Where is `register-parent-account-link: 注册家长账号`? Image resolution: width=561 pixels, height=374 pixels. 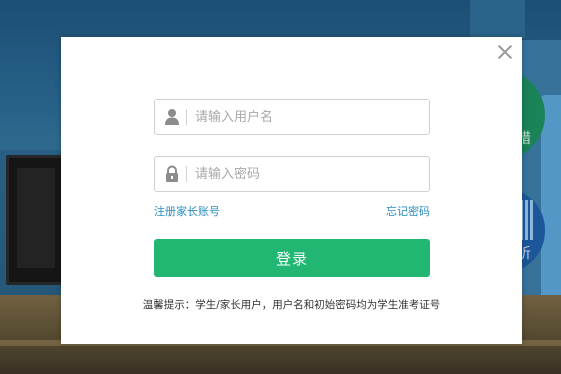 register-parent-account-link: 注册家长账号 is located at coordinates (187, 211).